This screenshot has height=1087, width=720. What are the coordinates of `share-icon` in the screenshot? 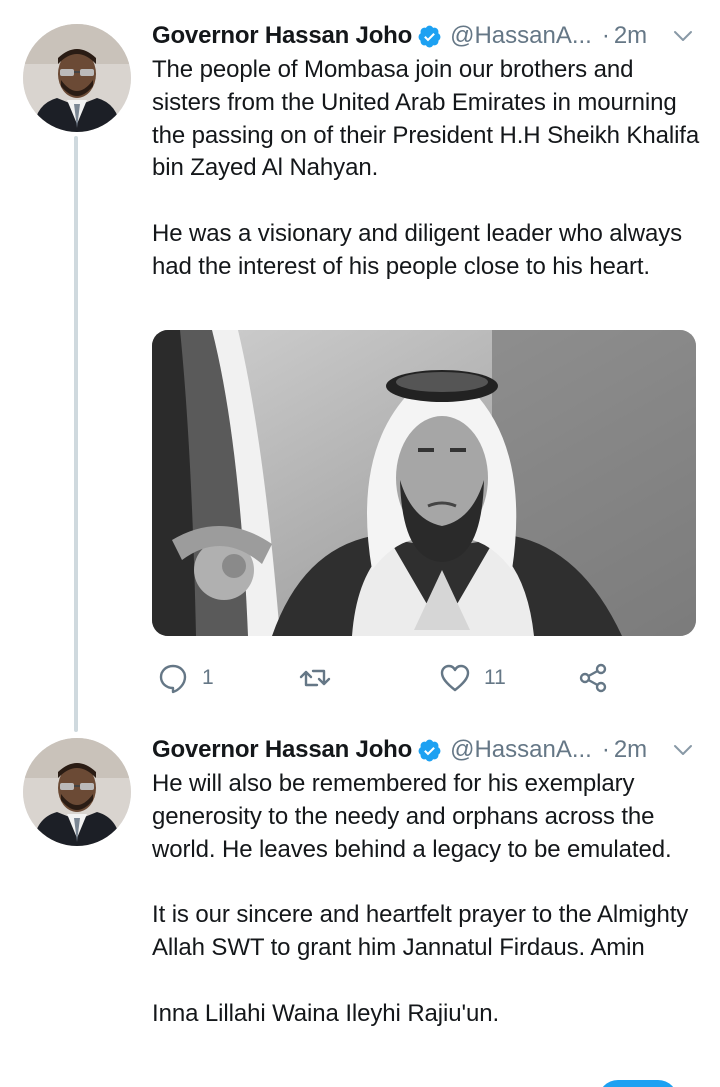 It's located at (593, 678).